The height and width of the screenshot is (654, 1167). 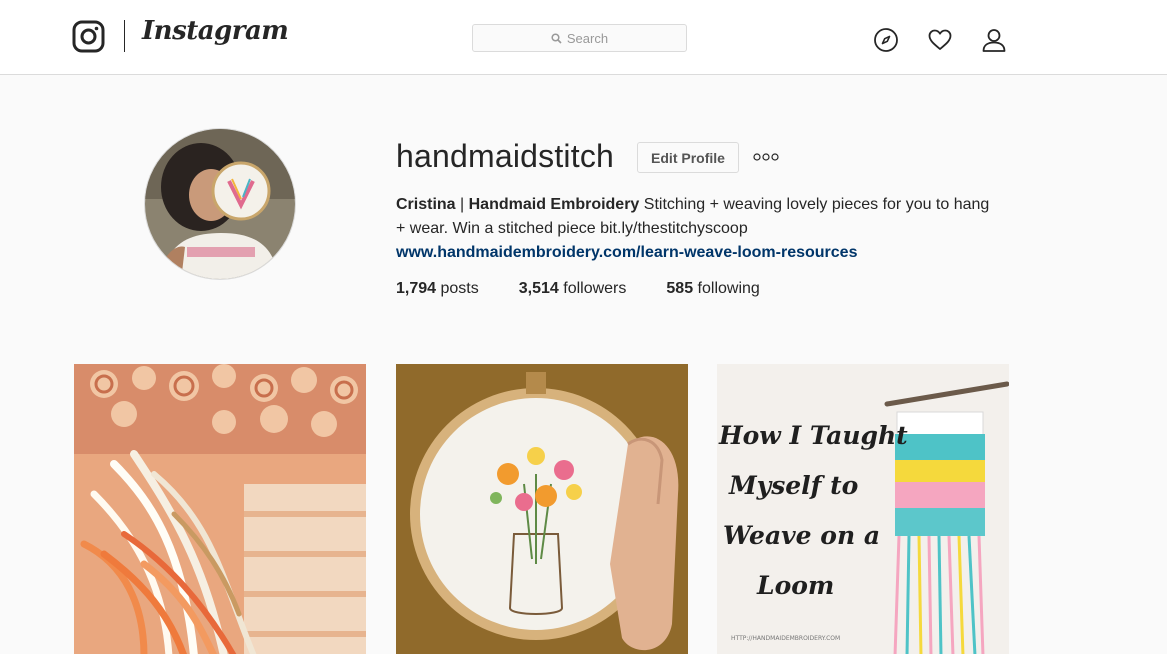 I want to click on search-placeholder: Search, so click(x=587, y=38).